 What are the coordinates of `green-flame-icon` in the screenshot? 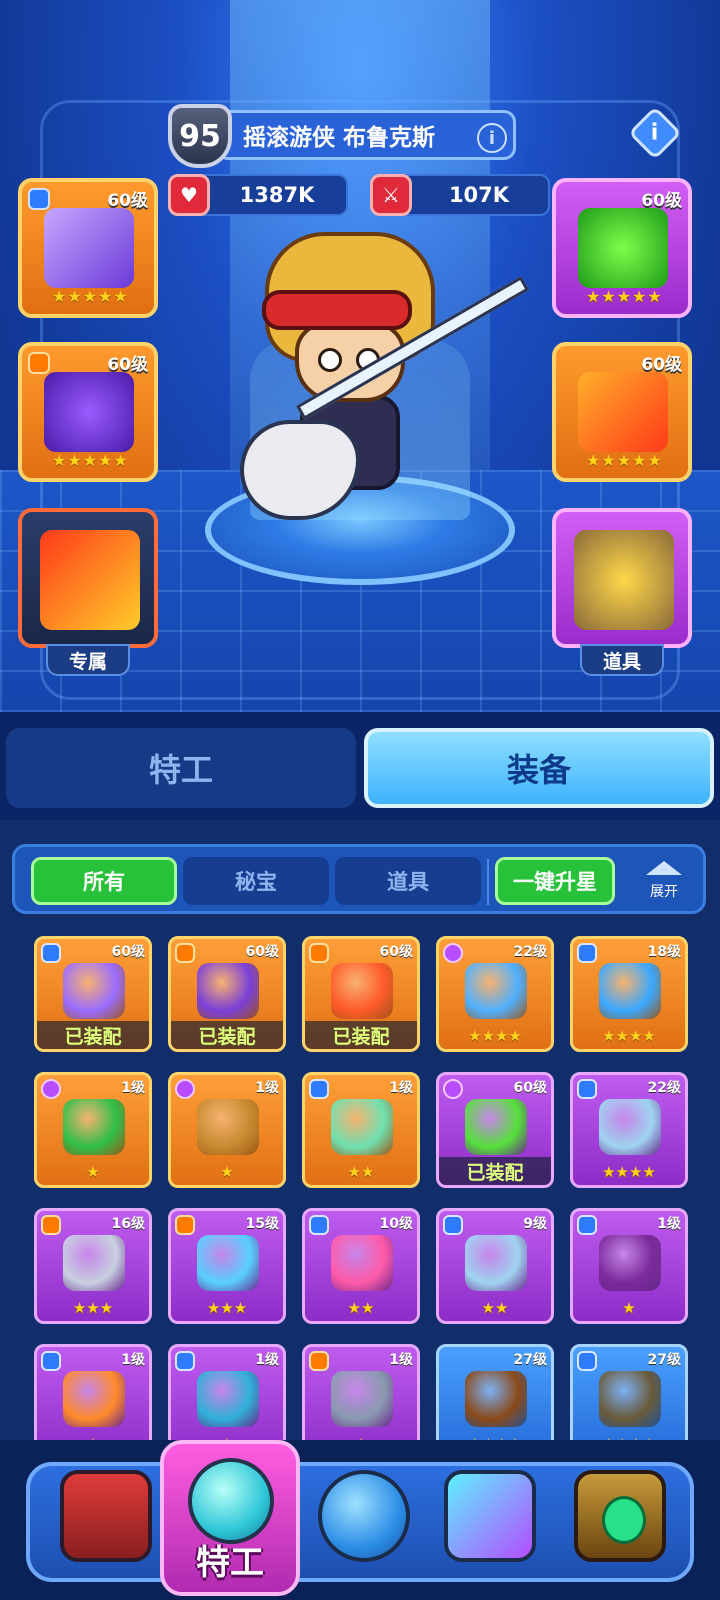 It's located at (623, 248).